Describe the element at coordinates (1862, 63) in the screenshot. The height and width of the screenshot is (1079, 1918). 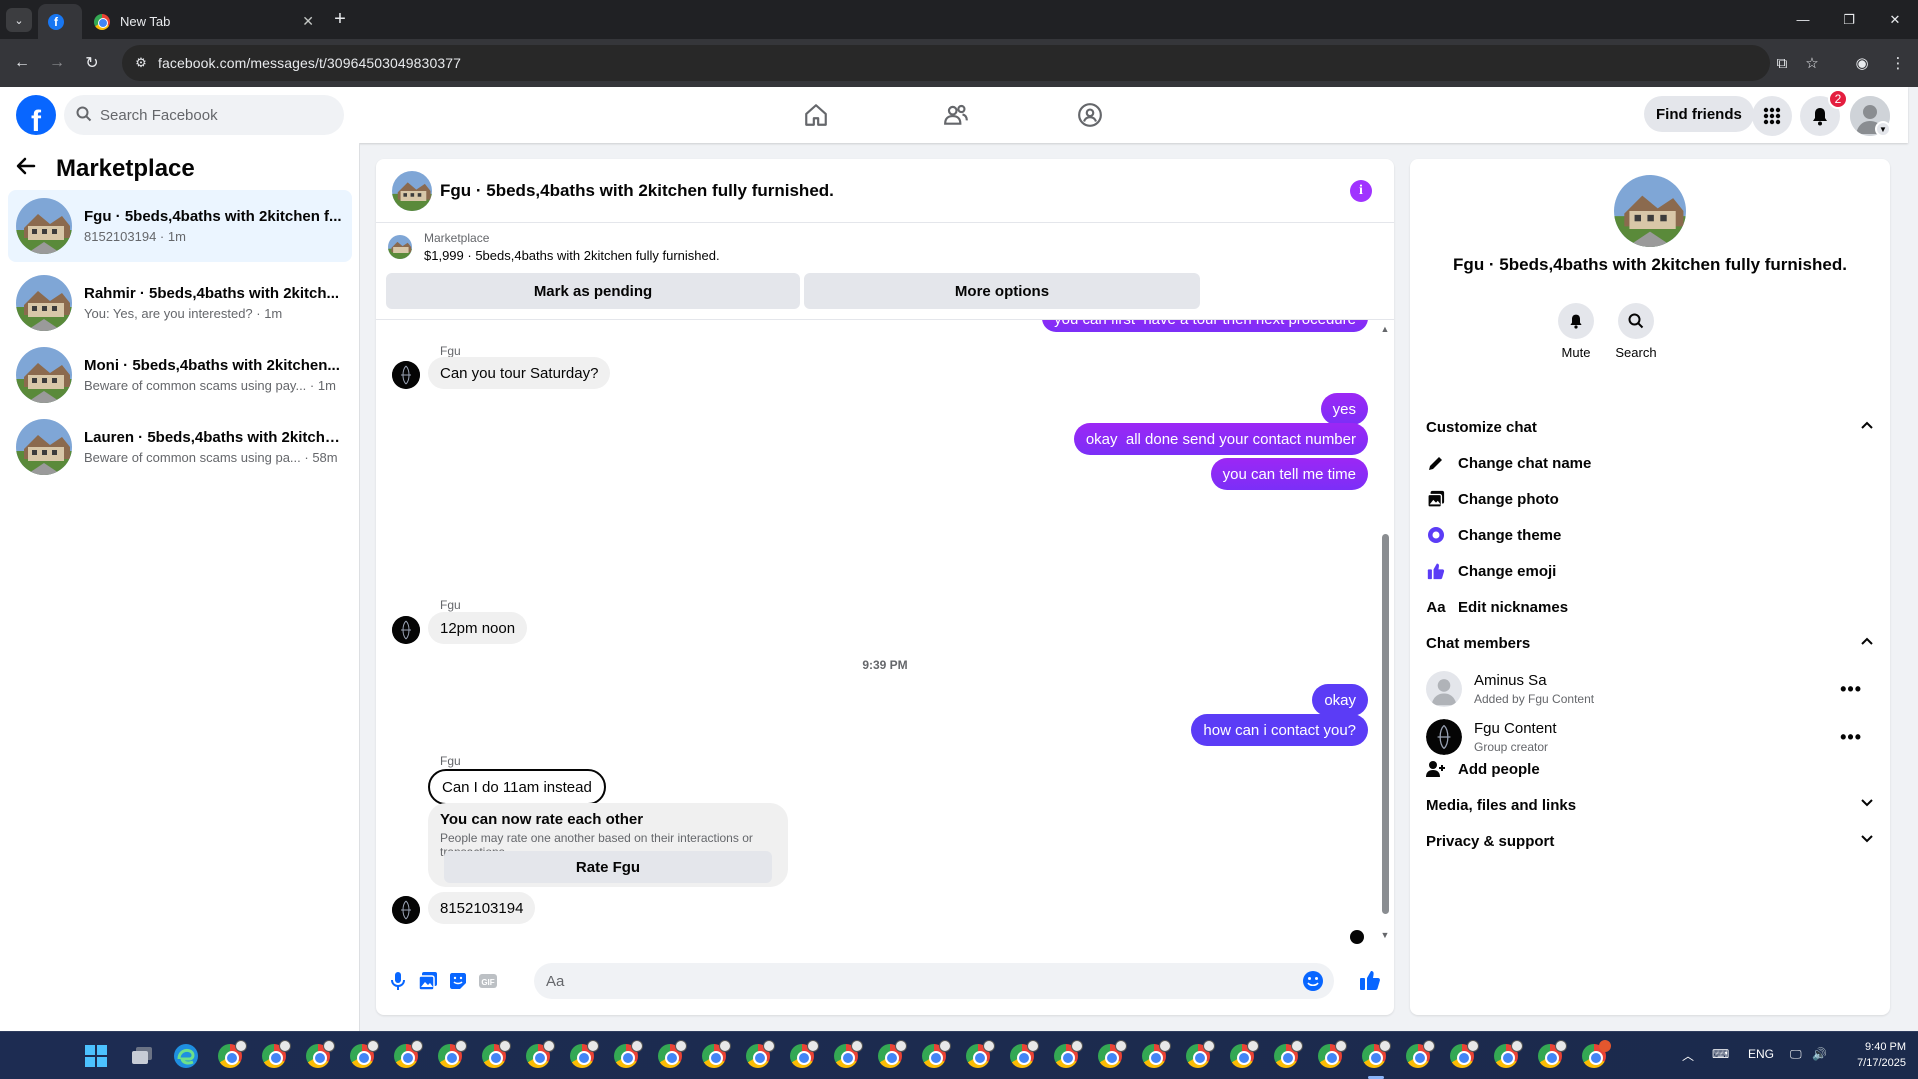
I see `profile-icon: ◉` at that location.